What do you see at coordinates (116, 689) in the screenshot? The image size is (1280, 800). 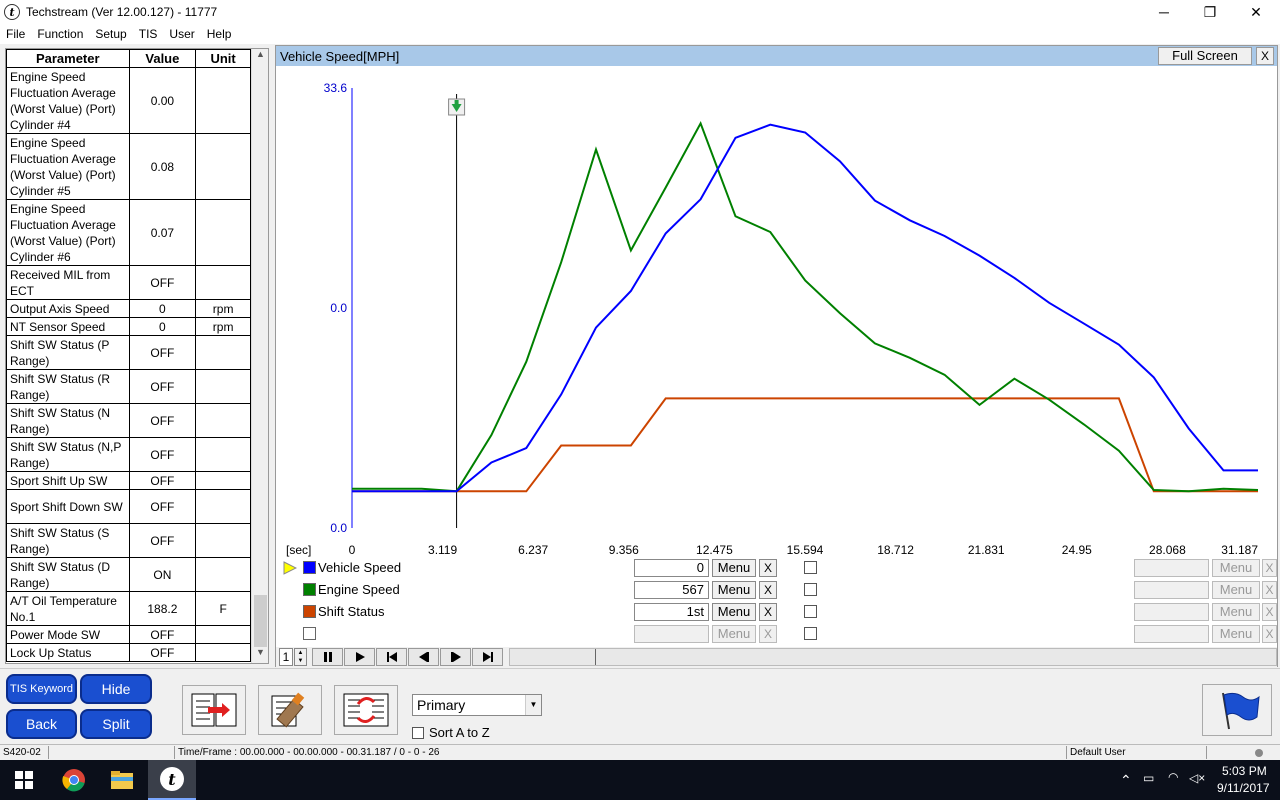 I see `hide-button: Hide` at bounding box center [116, 689].